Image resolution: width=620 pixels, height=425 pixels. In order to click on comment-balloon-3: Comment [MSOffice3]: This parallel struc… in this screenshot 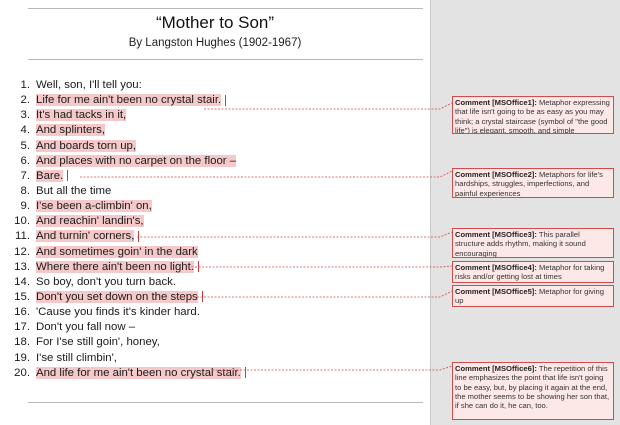, I will do `click(533, 243)`.